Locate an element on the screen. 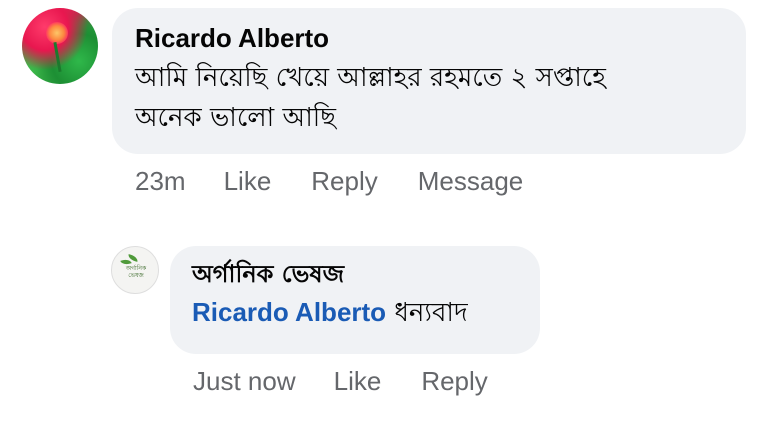 This screenshot has height=424, width=768. mention-link: Ricardo Alberto is located at coordinates (289, 312).